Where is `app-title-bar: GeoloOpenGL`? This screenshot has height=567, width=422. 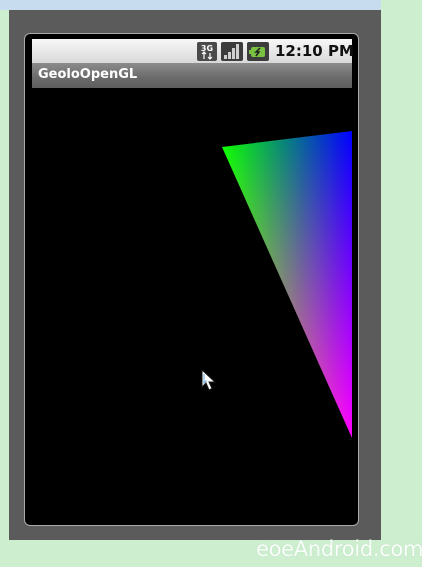
app-title-bar: GeoloOpenGL is located at coordinates (192, 75).